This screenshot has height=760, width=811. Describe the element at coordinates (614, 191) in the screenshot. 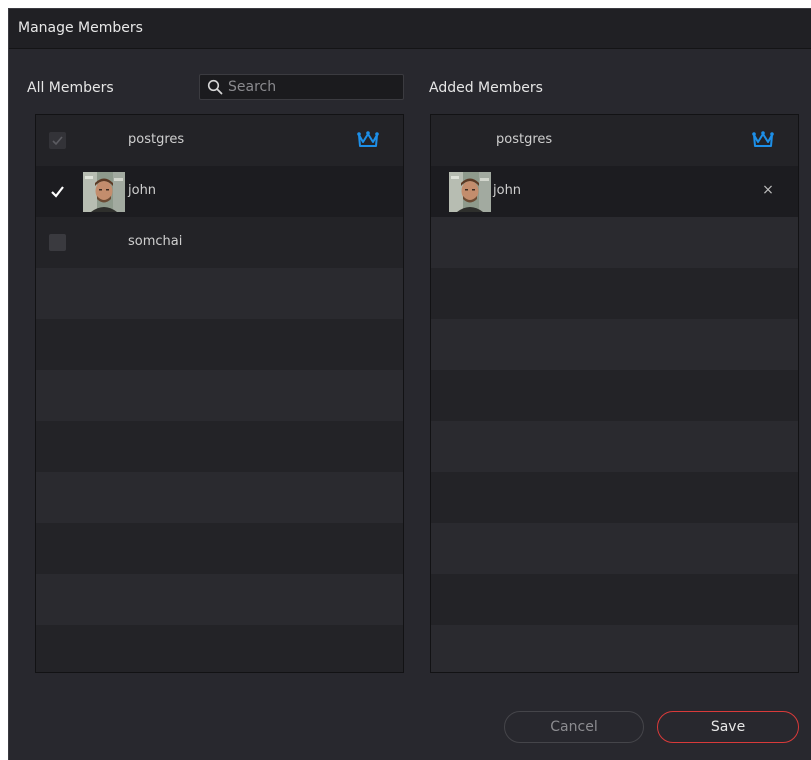

I see `added-row-john: john ×` at that location.